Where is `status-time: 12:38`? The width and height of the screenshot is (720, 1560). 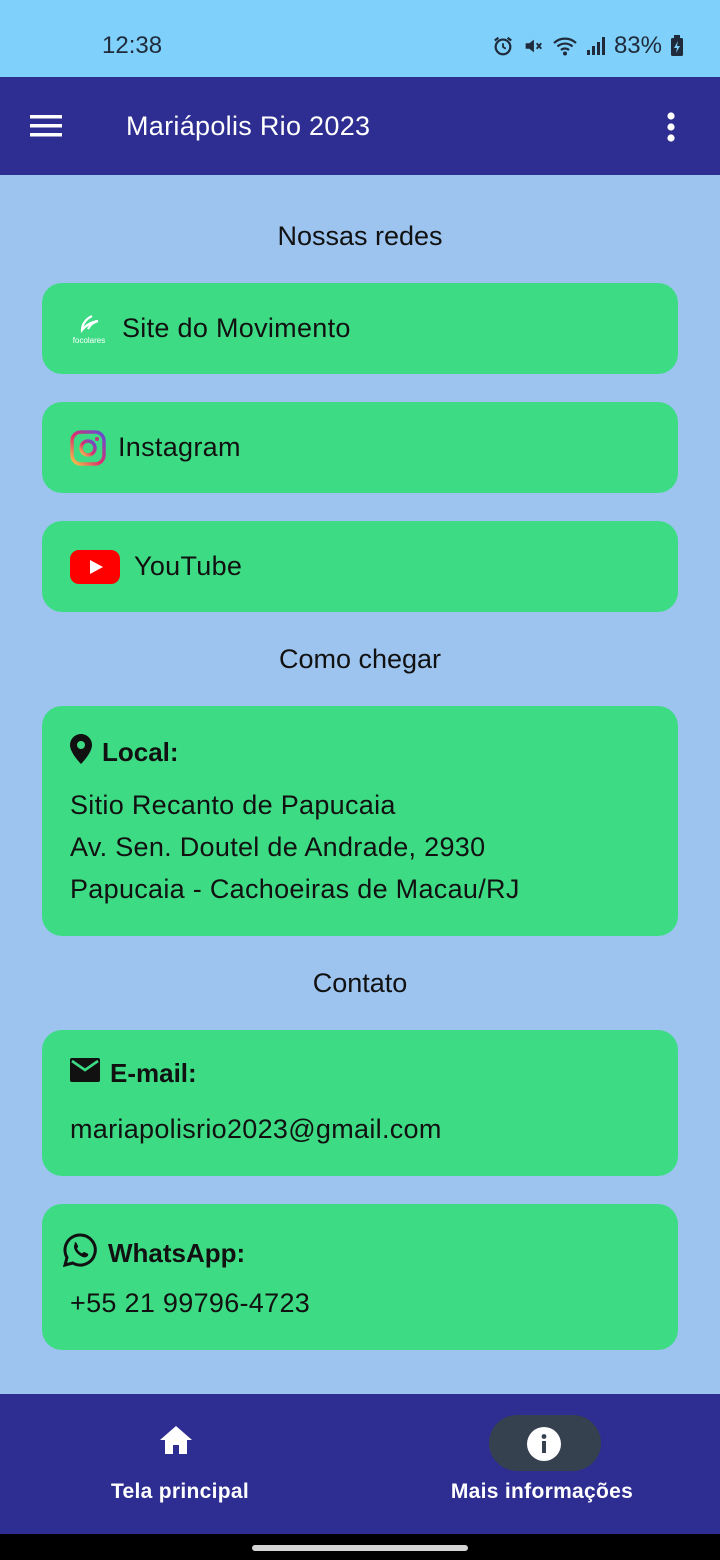 status-time: 12:38 is located at coordinates (132, 45).